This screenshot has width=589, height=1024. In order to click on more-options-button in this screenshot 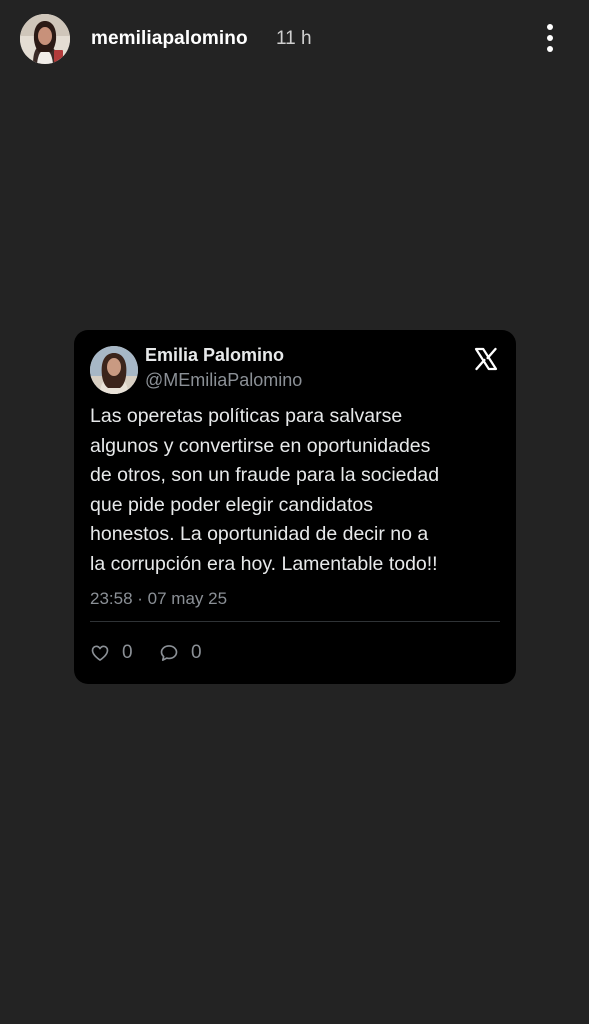, I will do `click(550, 38)`.